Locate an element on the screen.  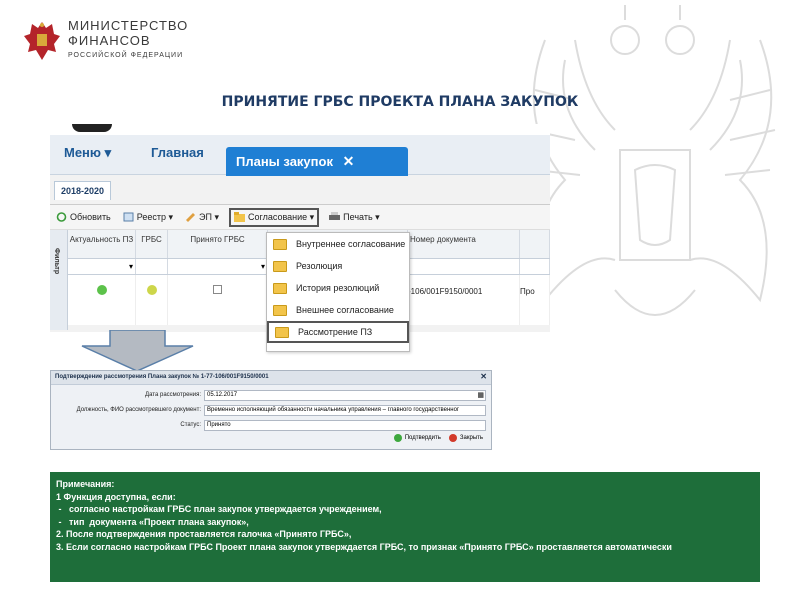
app-topbar is located at coordinates (300, 129).